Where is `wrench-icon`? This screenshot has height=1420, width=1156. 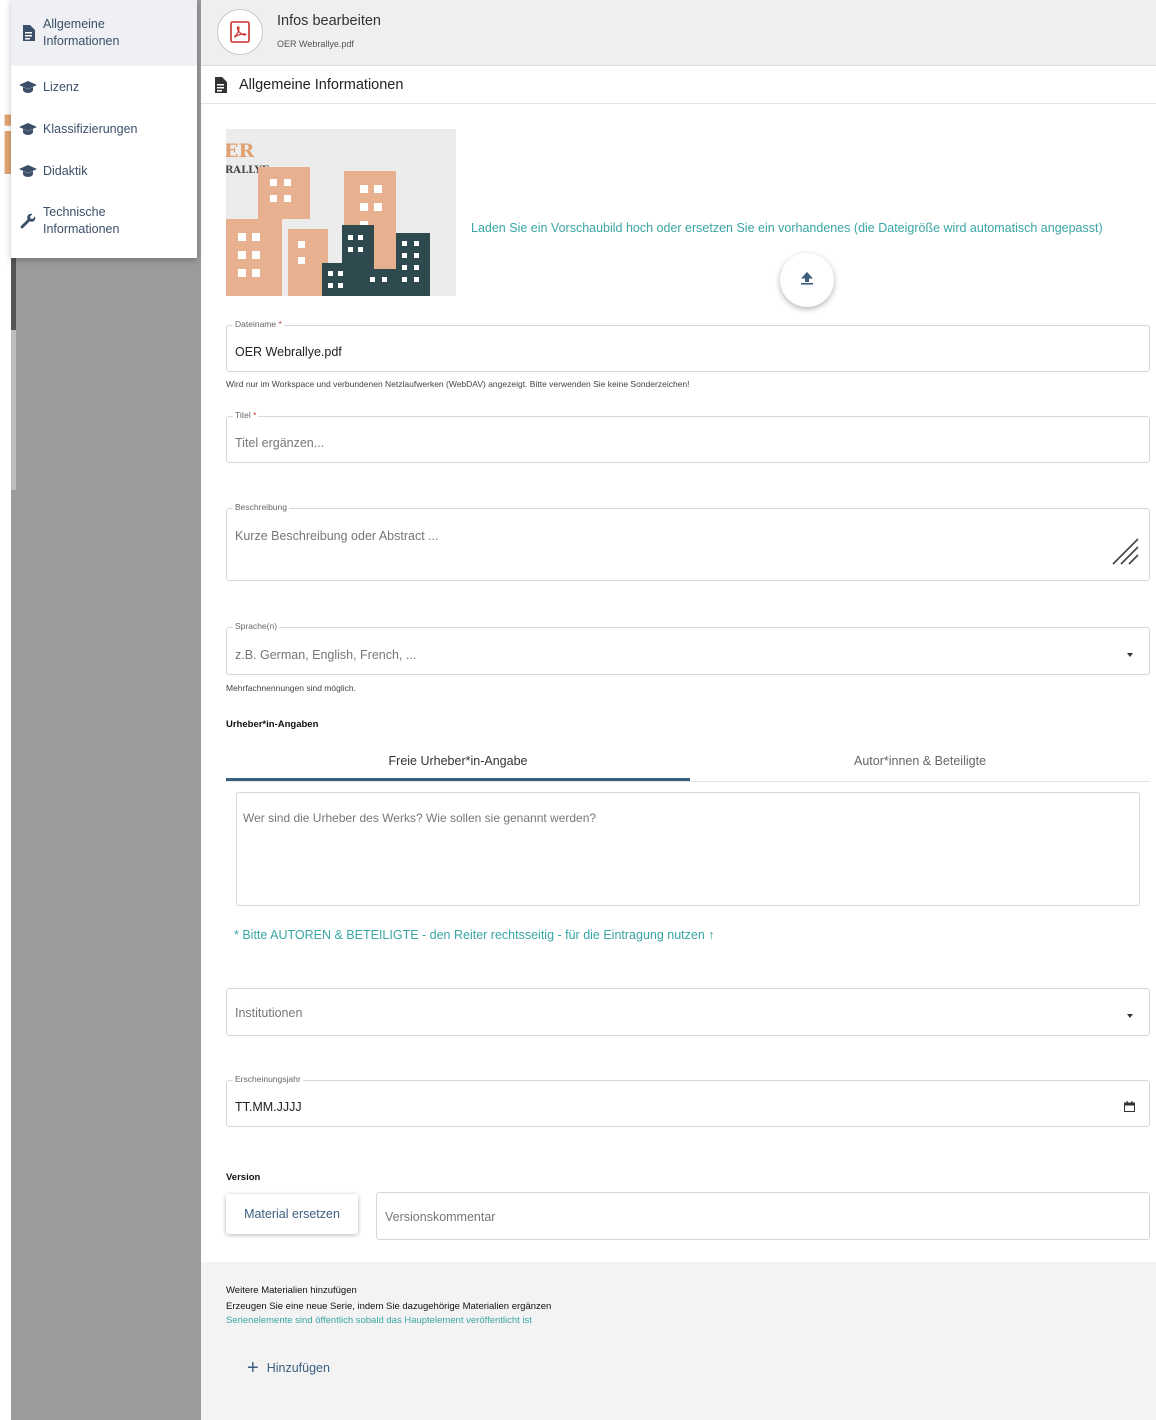
wrench-icon is located at coordinates (28, 221).